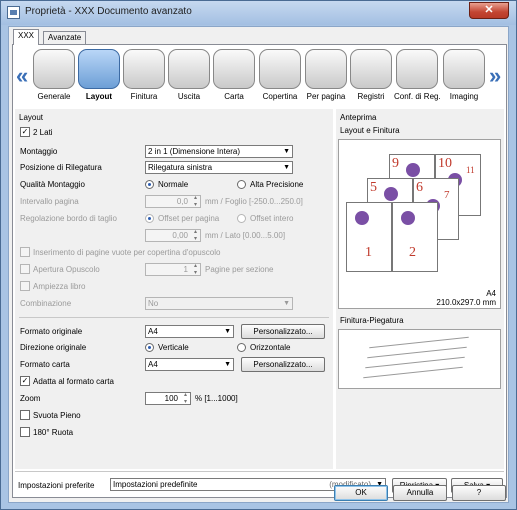 This screenshot has width=517, height=510. I want to click on tool-label: Generale, so click(54, 96).